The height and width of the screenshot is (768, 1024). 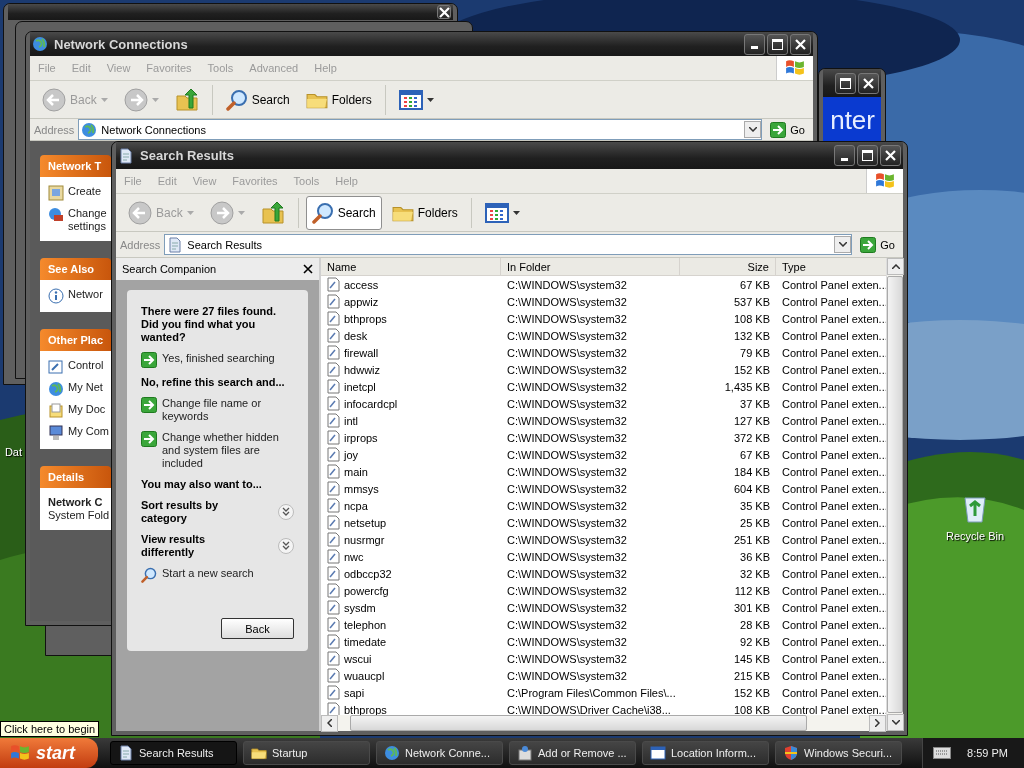 What do you see at coordinates (578, 723) in the screenshot?
I see `scroll-thumb` at bounding box center [578, 723].